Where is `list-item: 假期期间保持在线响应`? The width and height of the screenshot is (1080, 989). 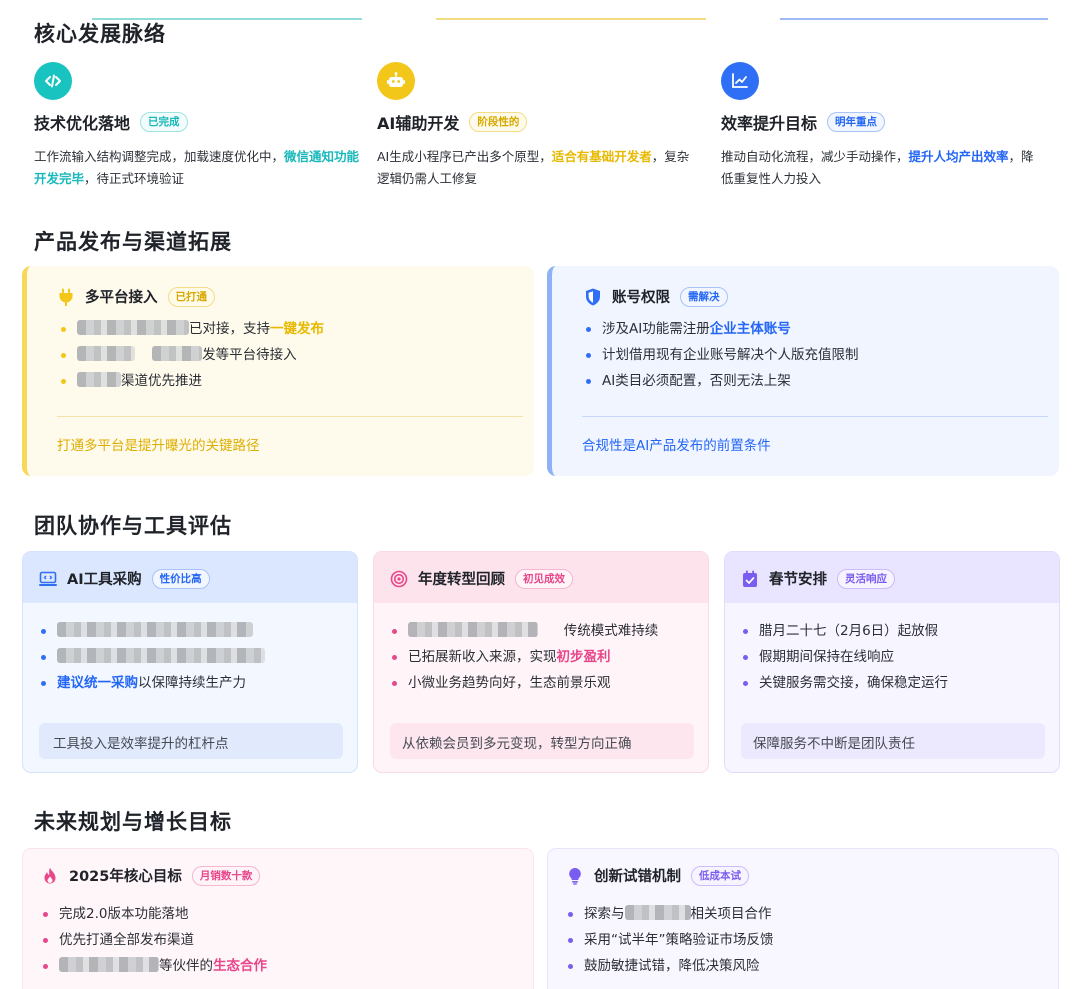
list-item: 假期期间保持在线响应 is located at coordinates (845, 657).